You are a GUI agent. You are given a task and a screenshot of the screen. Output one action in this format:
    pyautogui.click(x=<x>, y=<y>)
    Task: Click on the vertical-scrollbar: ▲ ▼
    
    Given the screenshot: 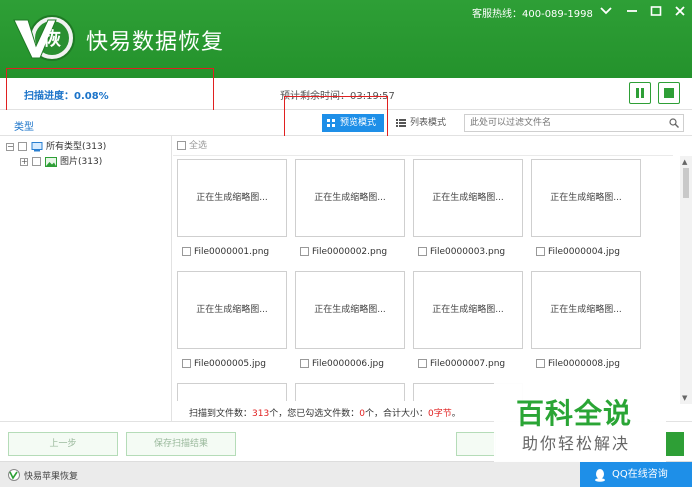 What is the action you would take?
    pyautogui.click(x=686, y=280)
    